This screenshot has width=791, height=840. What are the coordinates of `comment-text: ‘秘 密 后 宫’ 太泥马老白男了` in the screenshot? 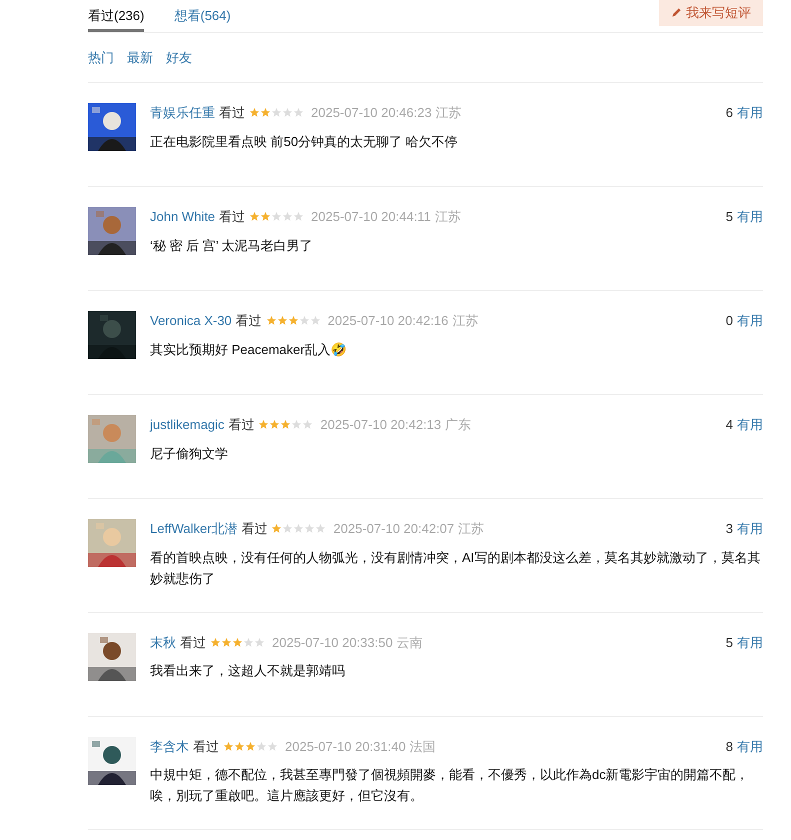 It's located at (232, 245).